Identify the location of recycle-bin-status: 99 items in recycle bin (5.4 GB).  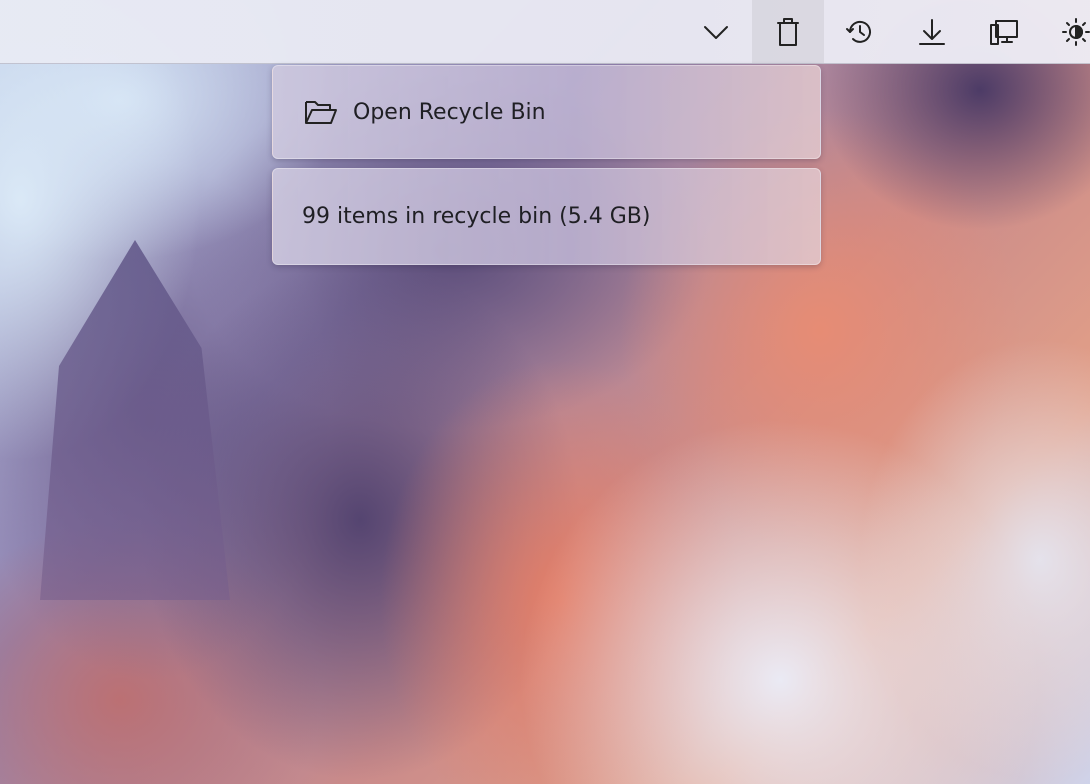
(546, 216).